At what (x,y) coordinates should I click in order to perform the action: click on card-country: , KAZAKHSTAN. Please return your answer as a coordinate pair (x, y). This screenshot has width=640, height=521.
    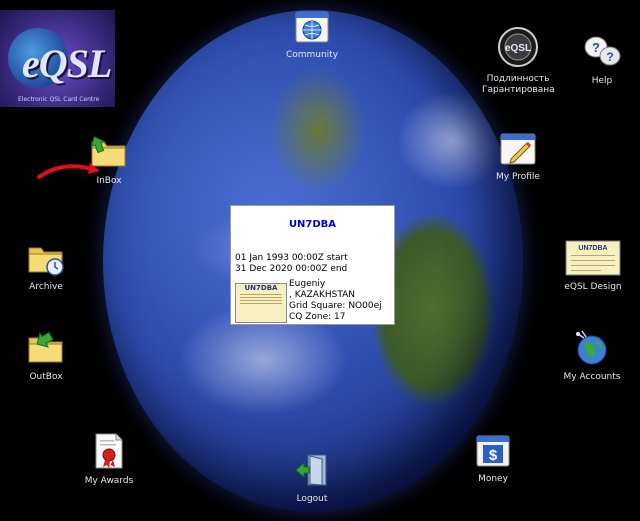
    Looking at the image, I should click on (322, 295).